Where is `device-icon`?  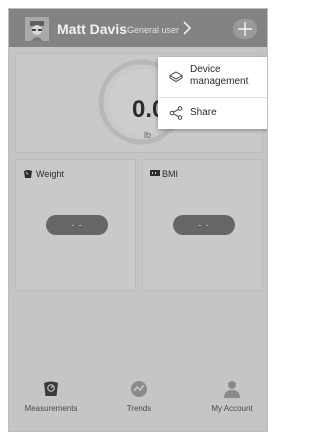 device-icon is located at coordinates (176, 77).